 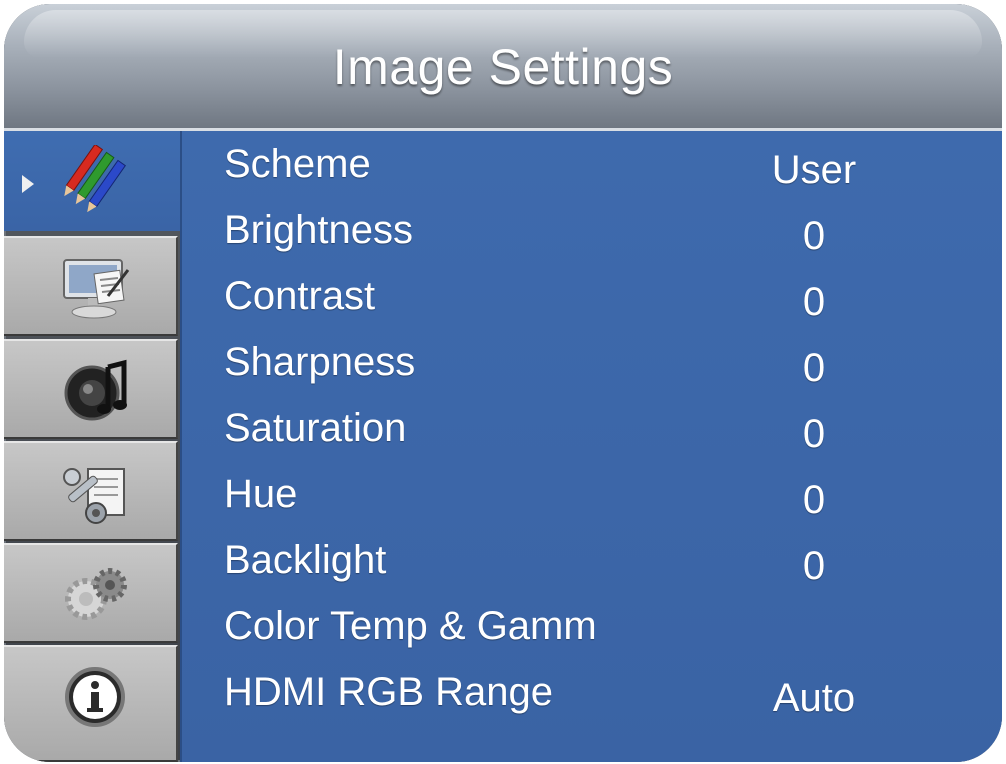 What do you see at coordinates (94, 496) in the screenshot?
I see `wrench-document-icon` at bounding box center [94, 496].